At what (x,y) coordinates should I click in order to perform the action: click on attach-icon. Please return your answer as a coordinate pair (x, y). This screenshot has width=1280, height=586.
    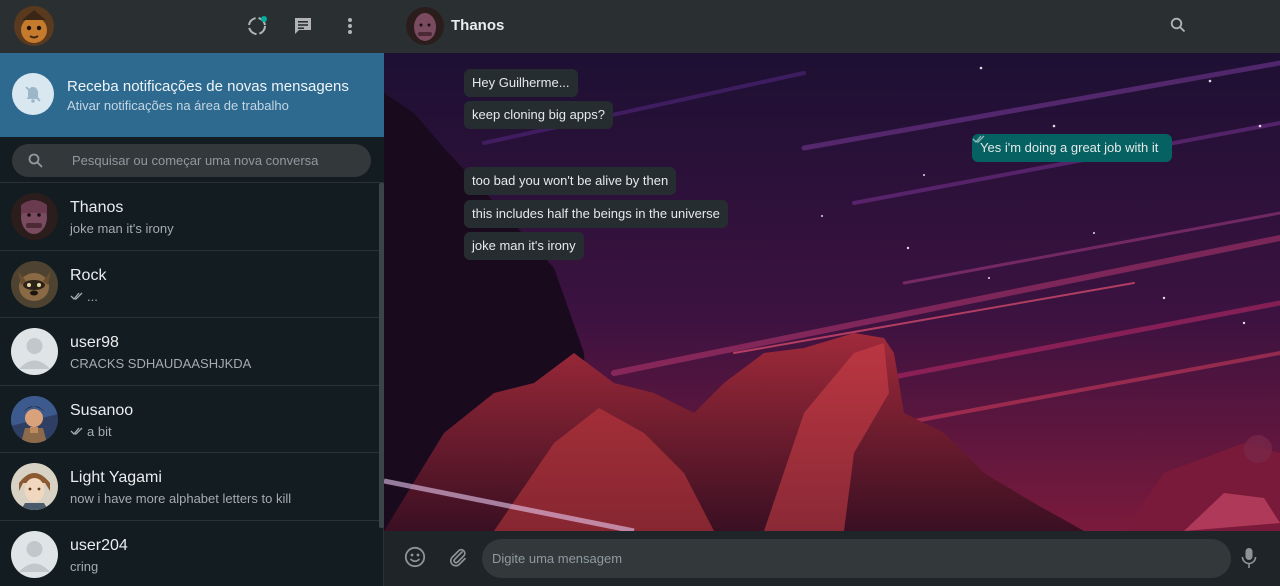
    Looking at the image, I should click on (458, 559).